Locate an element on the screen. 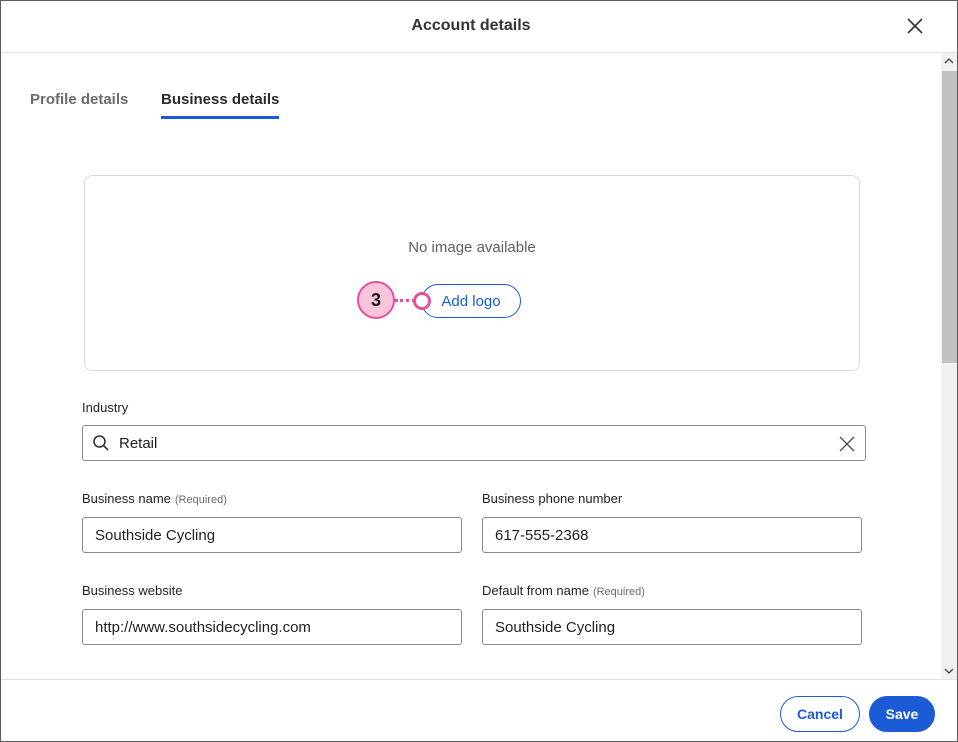 The height and width of the screenshot is (742, 958). active-tab-indicator is located at coordinates (220, 117).